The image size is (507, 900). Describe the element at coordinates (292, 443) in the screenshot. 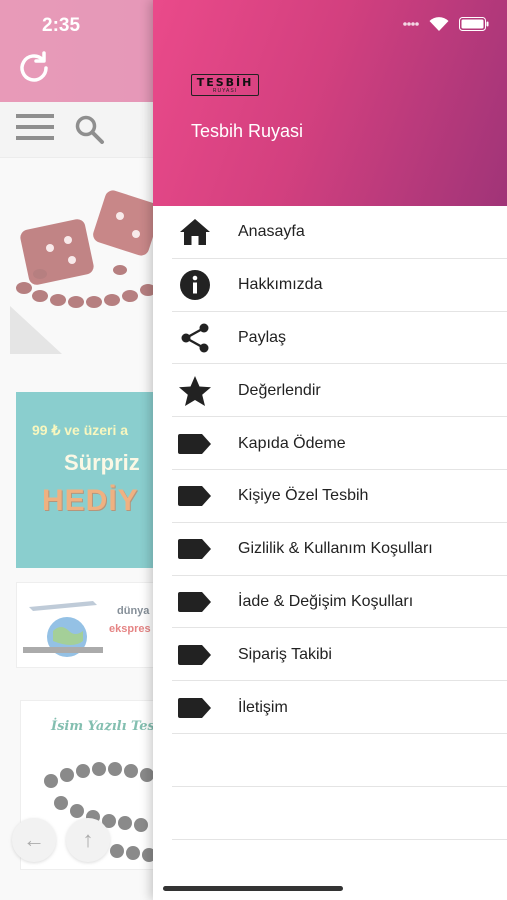

I see `menu-label: Kapıda Ödeme` at that location.